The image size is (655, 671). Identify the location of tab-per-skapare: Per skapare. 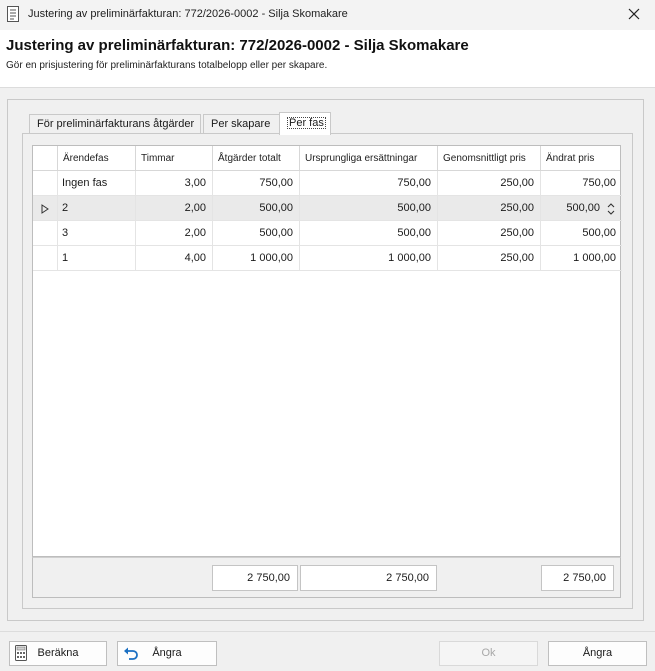
(241, 124).